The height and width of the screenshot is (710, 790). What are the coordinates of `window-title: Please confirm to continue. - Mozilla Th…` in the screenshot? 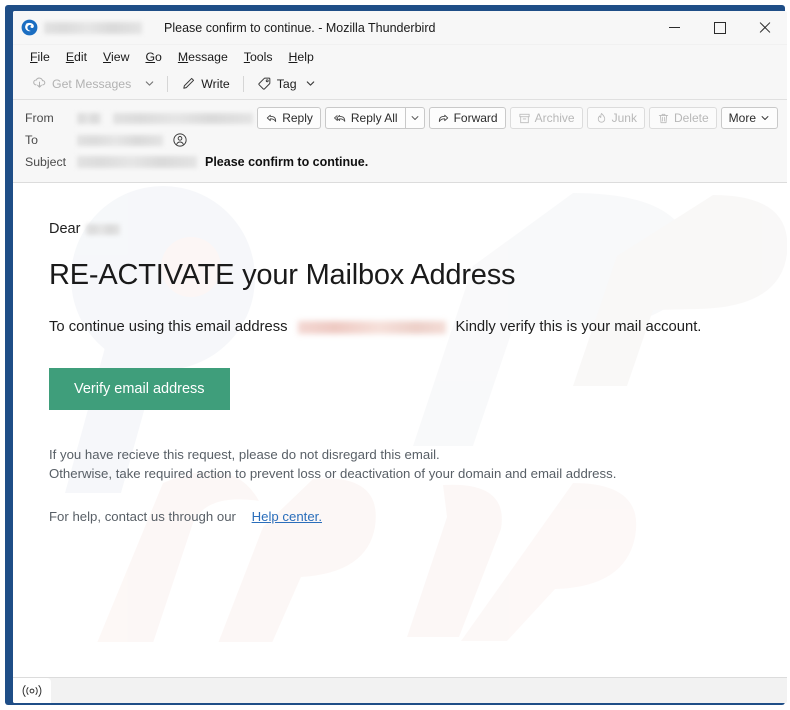 It's located at (300, 27).